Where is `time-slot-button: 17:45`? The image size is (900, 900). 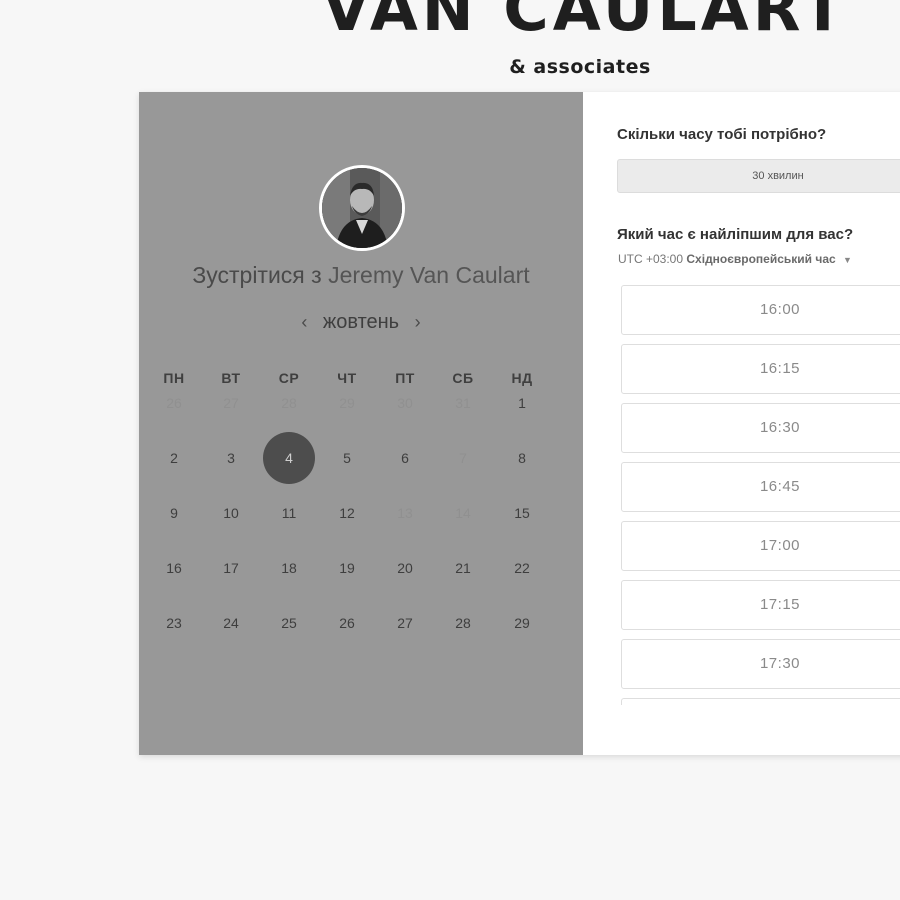 time-slot-button: 17:45 is located at coordinates (760, 701).